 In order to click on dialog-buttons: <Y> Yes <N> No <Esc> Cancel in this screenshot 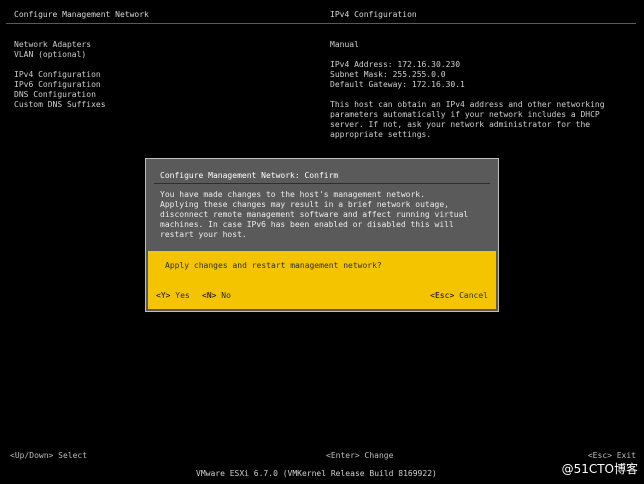, I will do `click(322, 296)`.